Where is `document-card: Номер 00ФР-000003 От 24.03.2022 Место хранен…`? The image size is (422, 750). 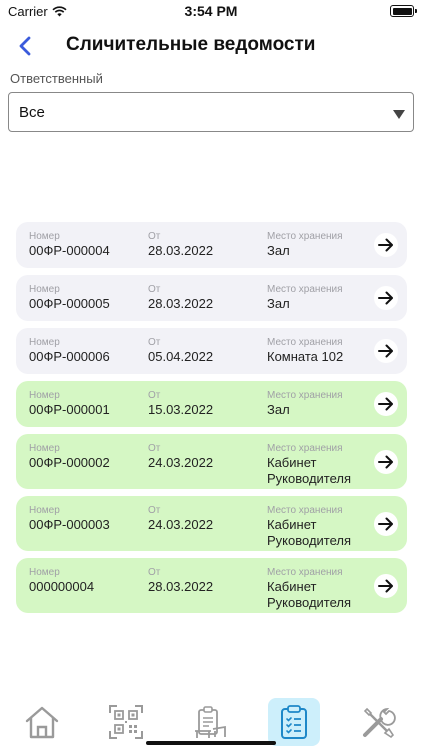 document-card: Номер 00ФР-000003 От 24.03.2022 Место хранен… is located at coordinates (211, 523).